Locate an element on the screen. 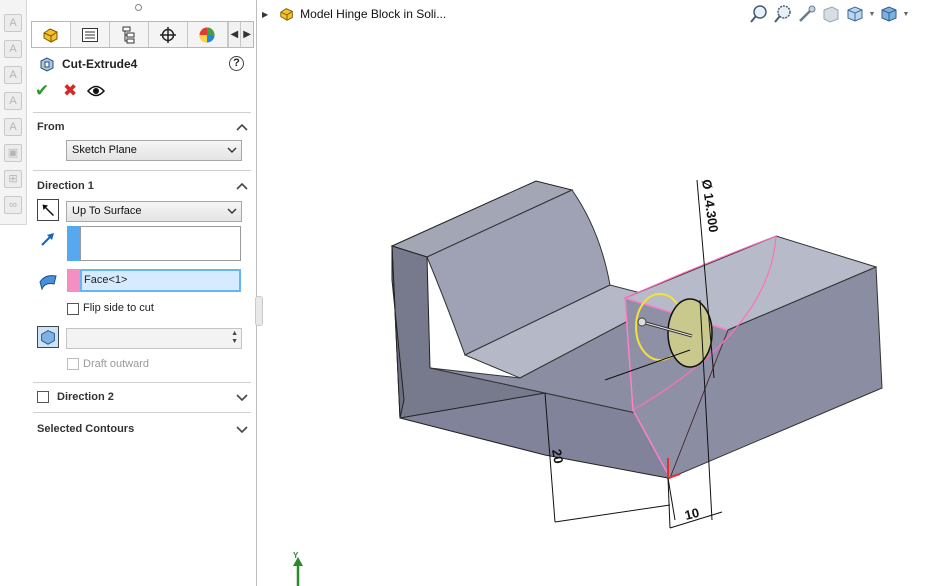  view-toolbar: ▼ ▼ is located at coordinates (830, 14).